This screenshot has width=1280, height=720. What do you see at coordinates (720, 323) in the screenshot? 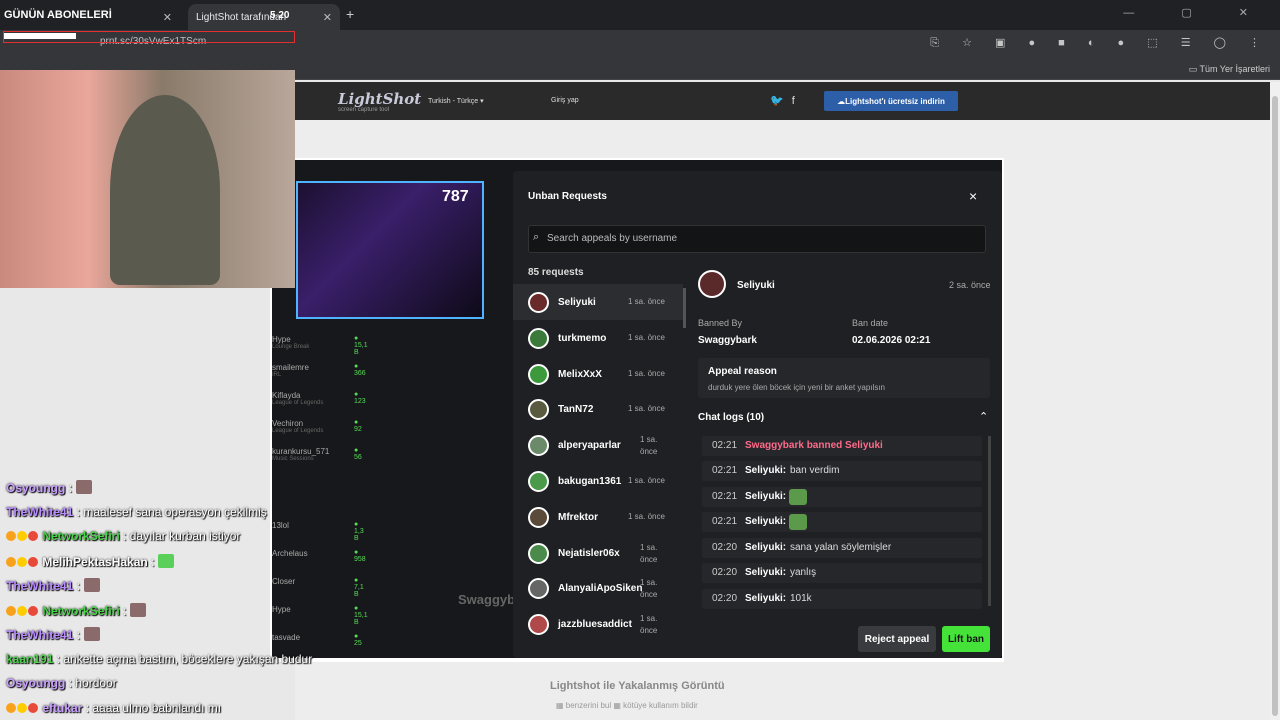
I see `banned-by-label: Banned By` at bounding box center [720, 323].